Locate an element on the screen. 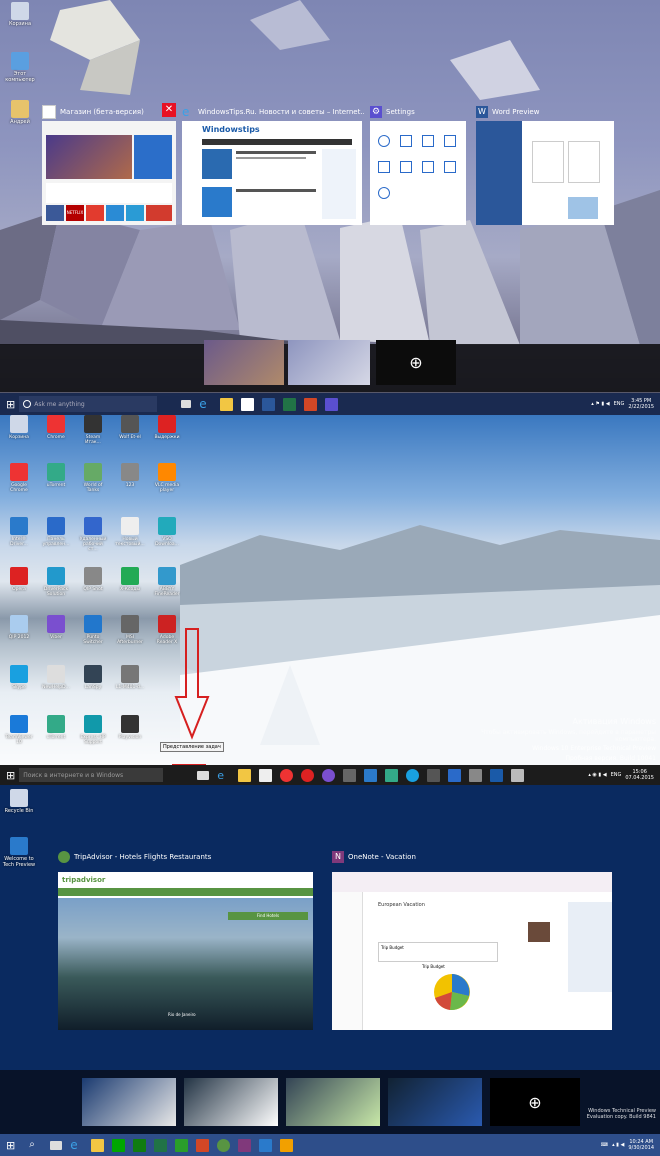 Image resolution: width=660 pixels, height=1156 pixels. desktop-icon: Express HP Support is located at coordinates (93, 730).